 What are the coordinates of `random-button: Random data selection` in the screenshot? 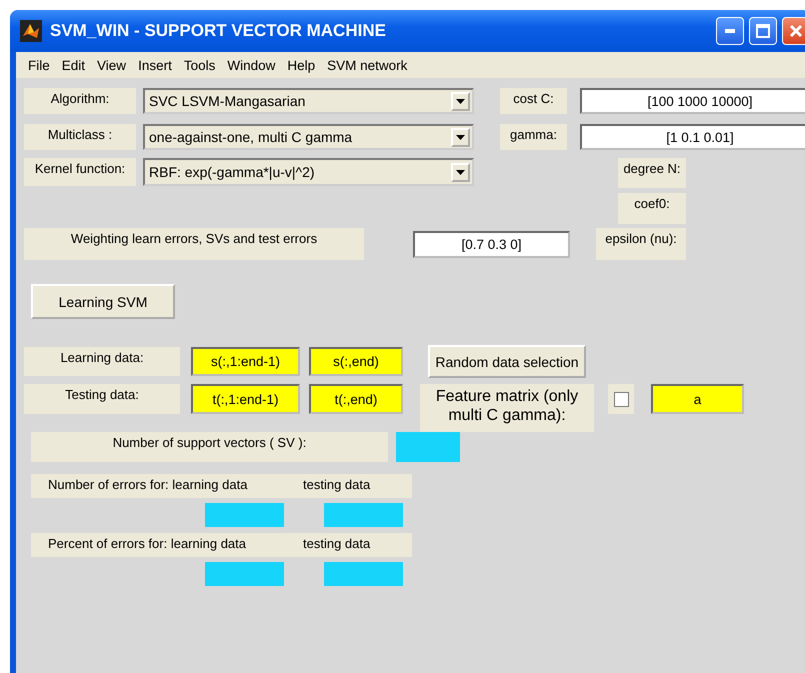 It's located at (507, 361).